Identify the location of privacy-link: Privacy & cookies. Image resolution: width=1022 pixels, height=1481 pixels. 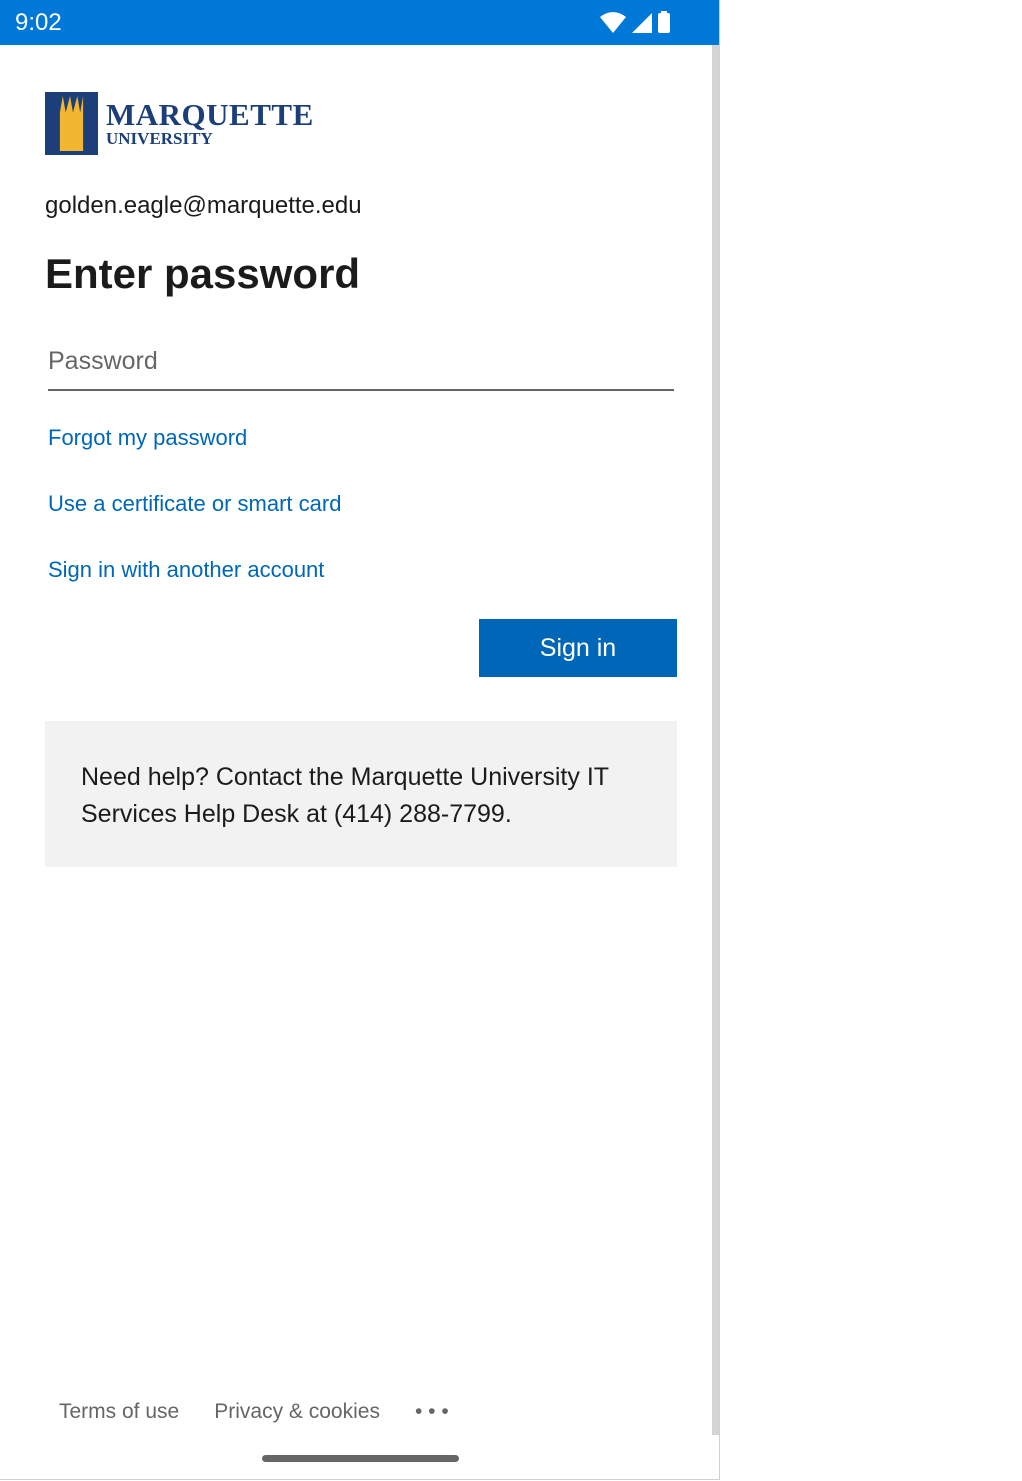
(297, 1412).